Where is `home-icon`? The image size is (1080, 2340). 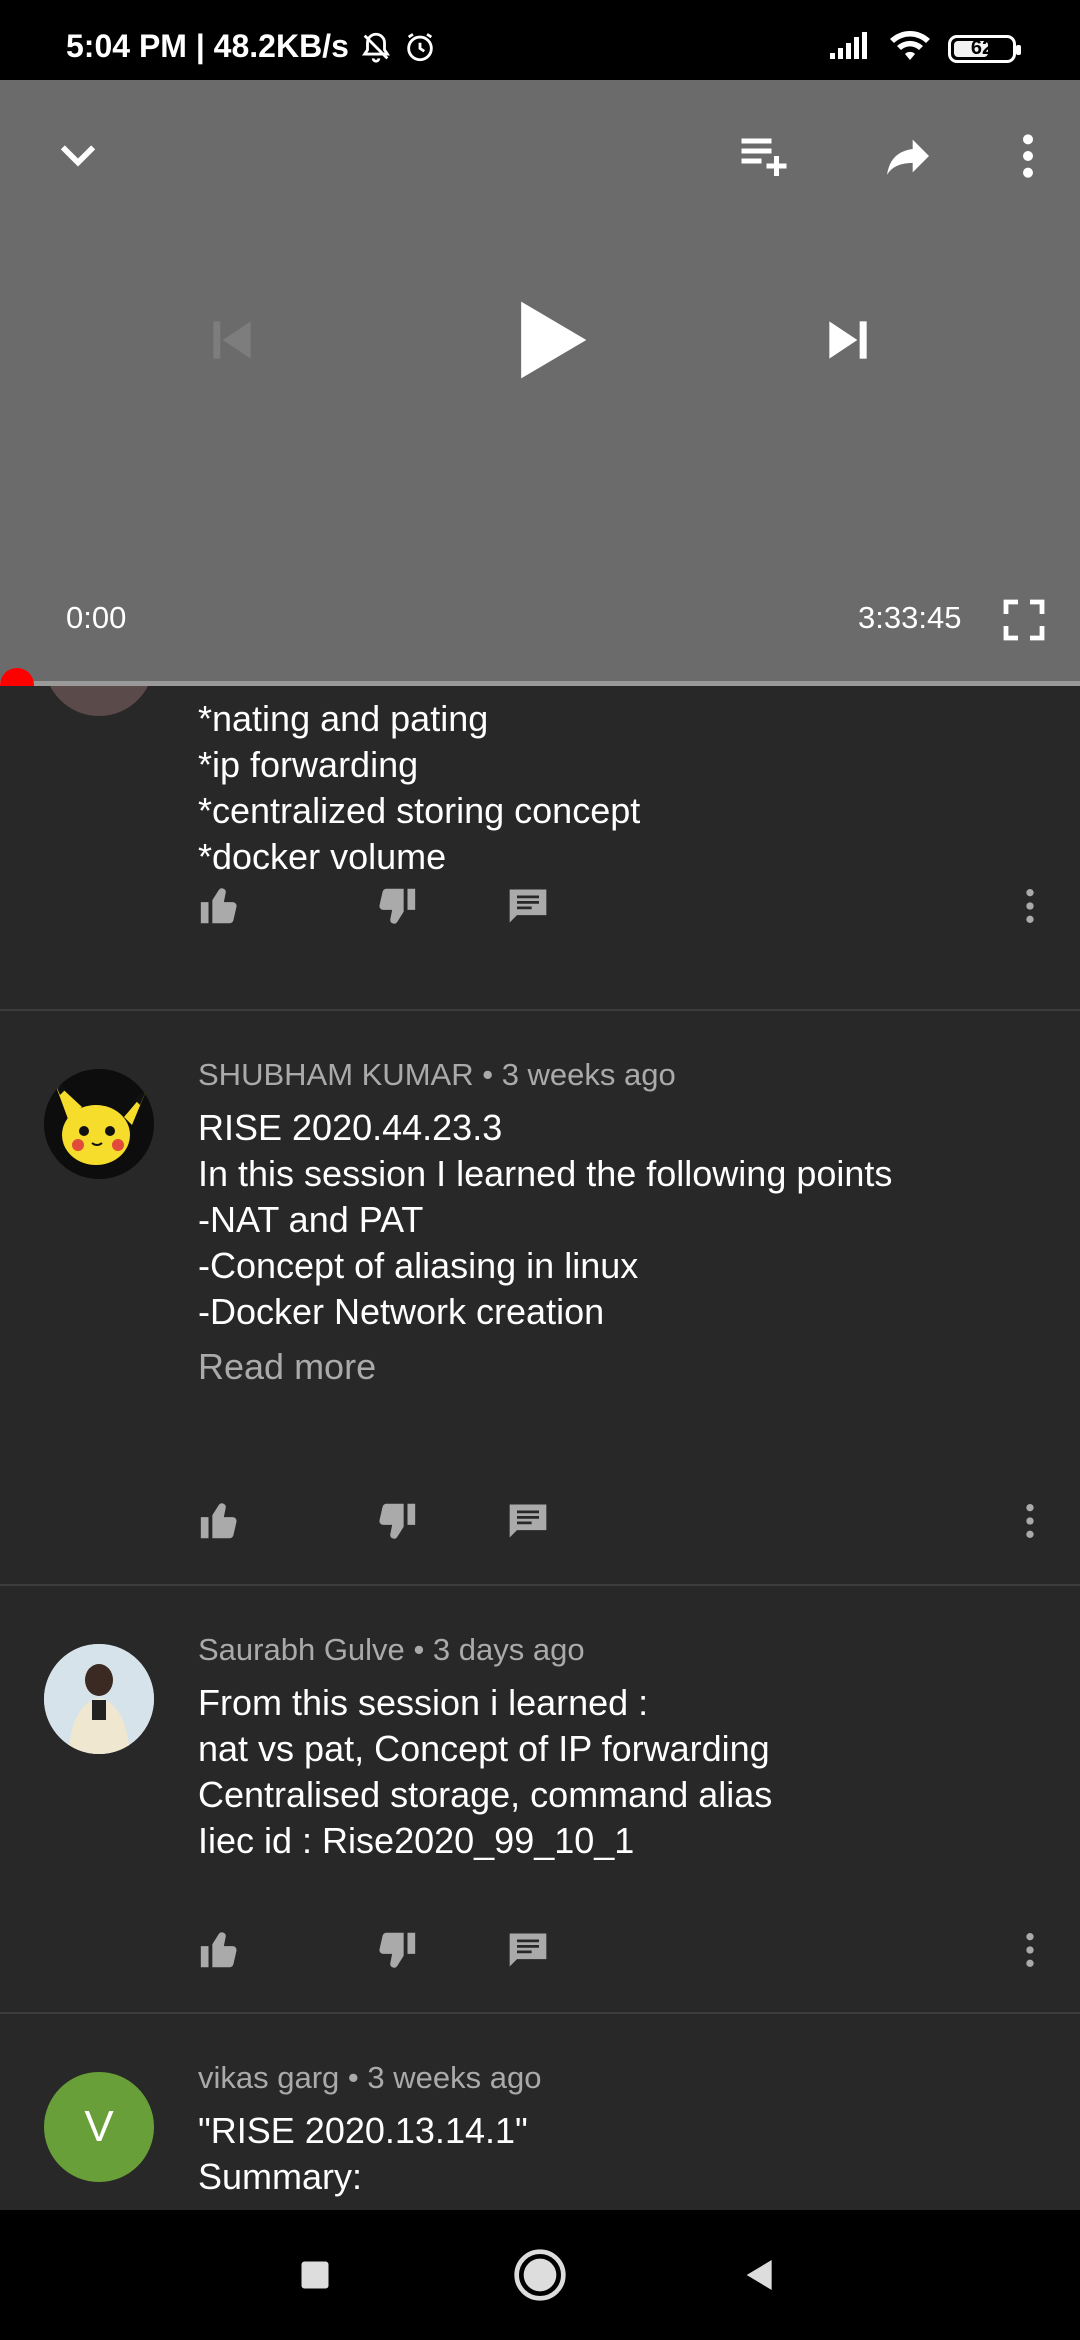
home-icon is located at coordinates (540, 2275).